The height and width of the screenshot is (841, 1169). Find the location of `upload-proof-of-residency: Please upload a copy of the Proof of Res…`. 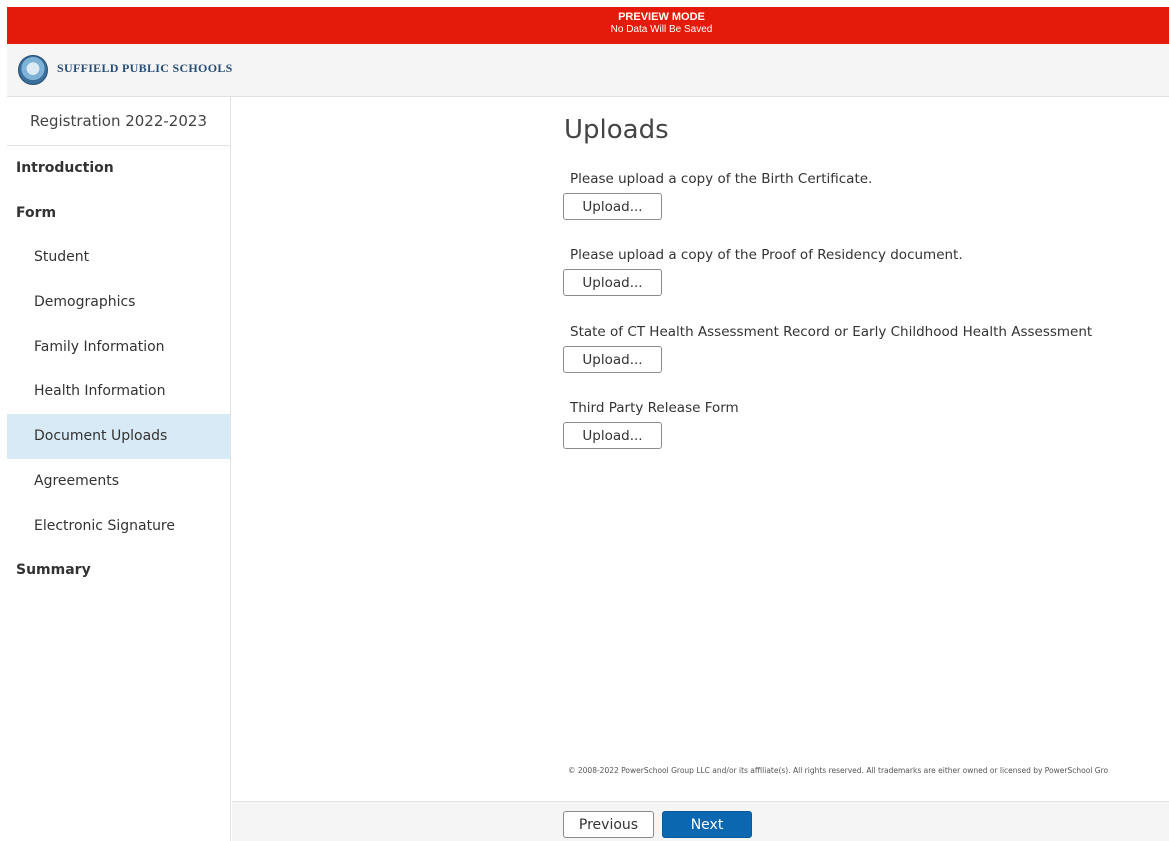

upload-proof-of-residency: Please upload a copy of the Proof of Res… is located at coordinates (843, 271).